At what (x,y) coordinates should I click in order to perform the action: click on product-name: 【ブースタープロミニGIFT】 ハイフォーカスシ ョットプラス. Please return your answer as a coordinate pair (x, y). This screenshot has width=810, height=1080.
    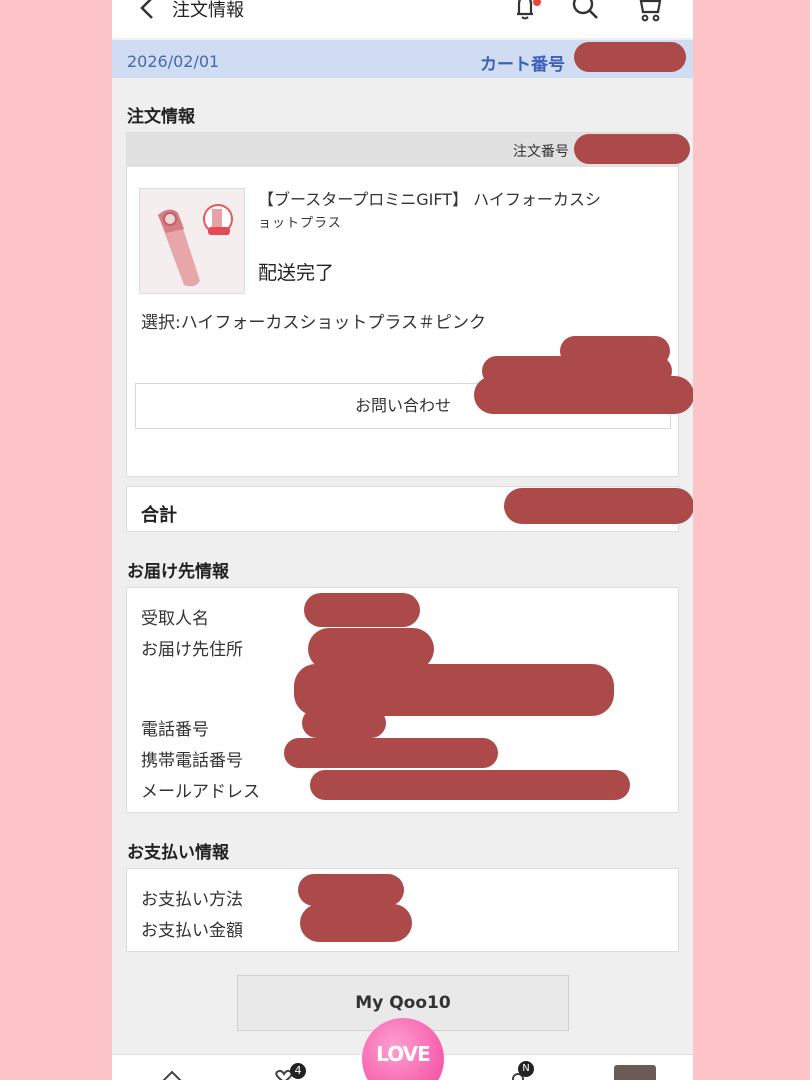
    Looking at the image, I should click on (468, 212).